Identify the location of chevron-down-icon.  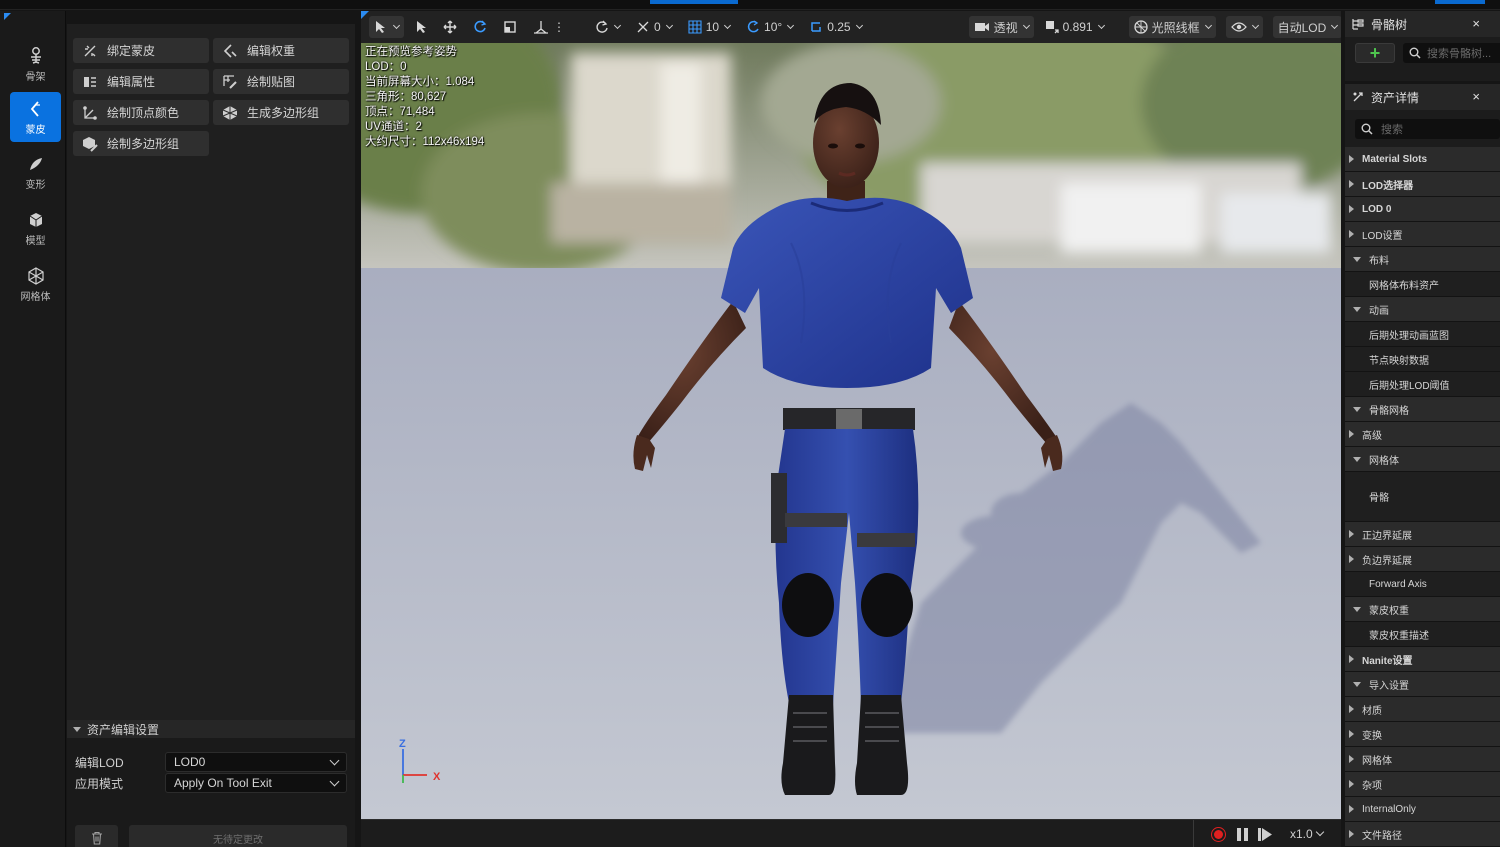
(334, 760).